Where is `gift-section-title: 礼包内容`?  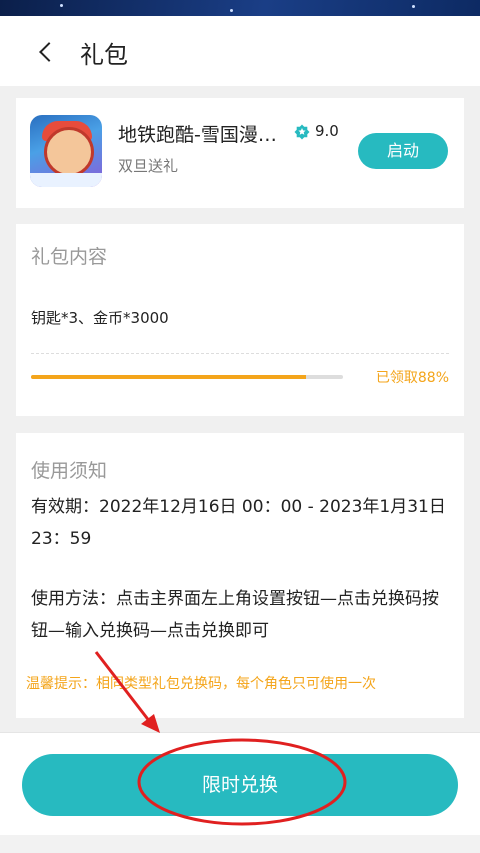
gift-section-title: 礼包内容 is located at coordinates (69, 257).